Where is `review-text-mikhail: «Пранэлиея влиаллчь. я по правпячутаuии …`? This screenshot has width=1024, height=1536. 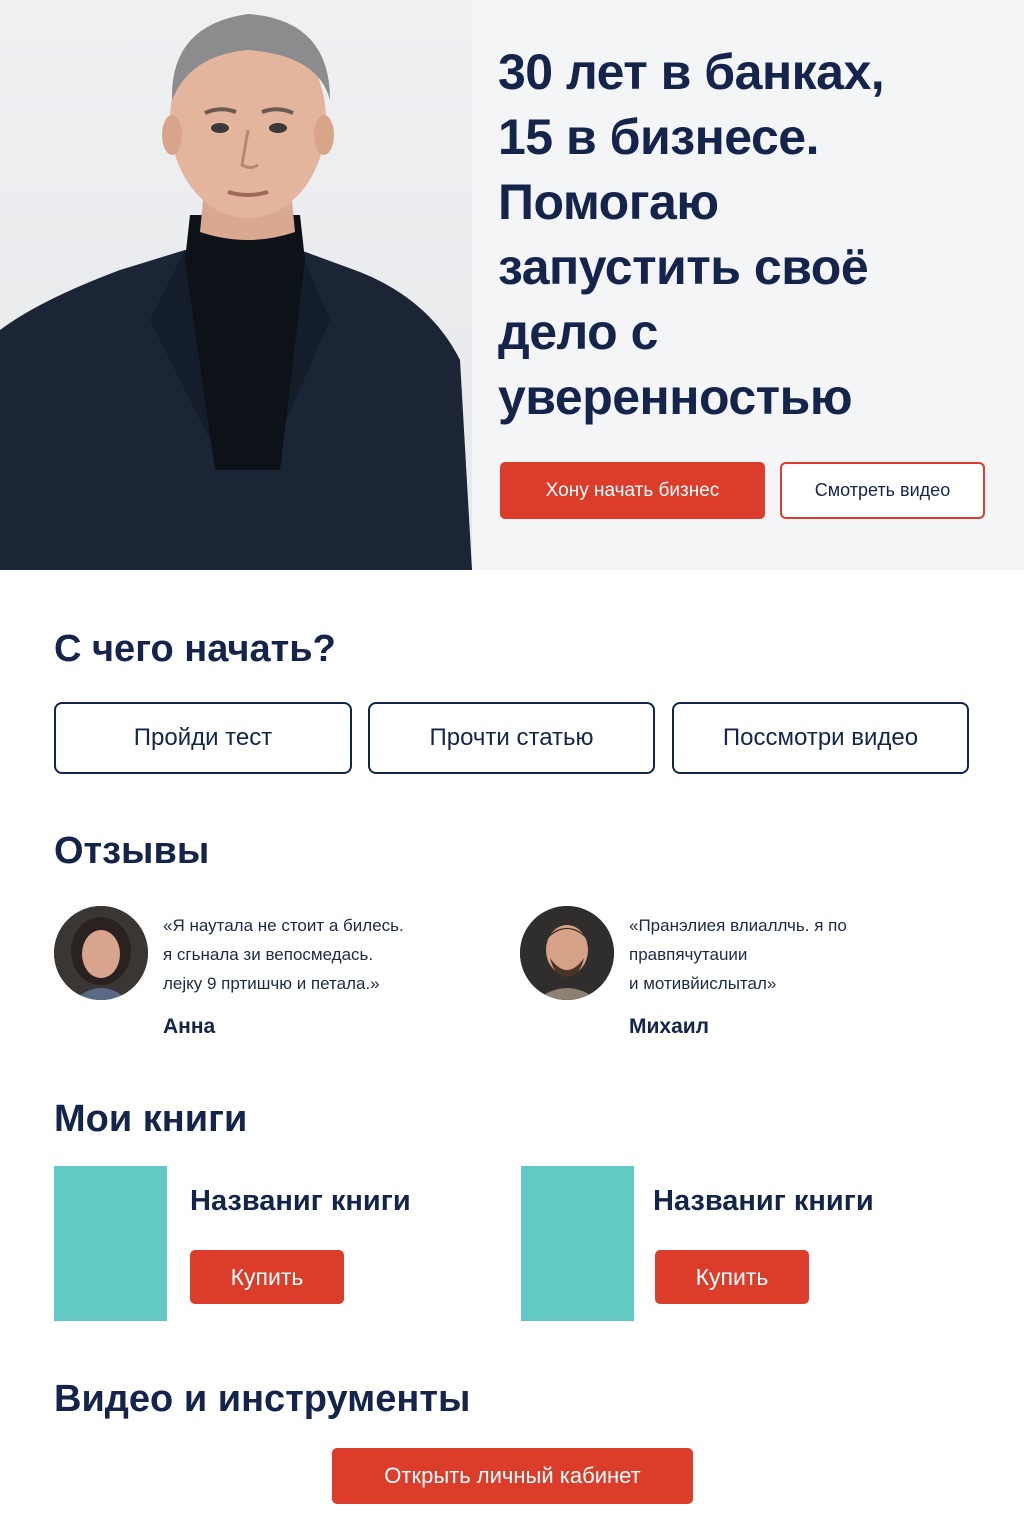
review-text-mikhail: «Пранэлиея влиаллчь. я по правпячутаuии … is located at coordinates (738, 954).